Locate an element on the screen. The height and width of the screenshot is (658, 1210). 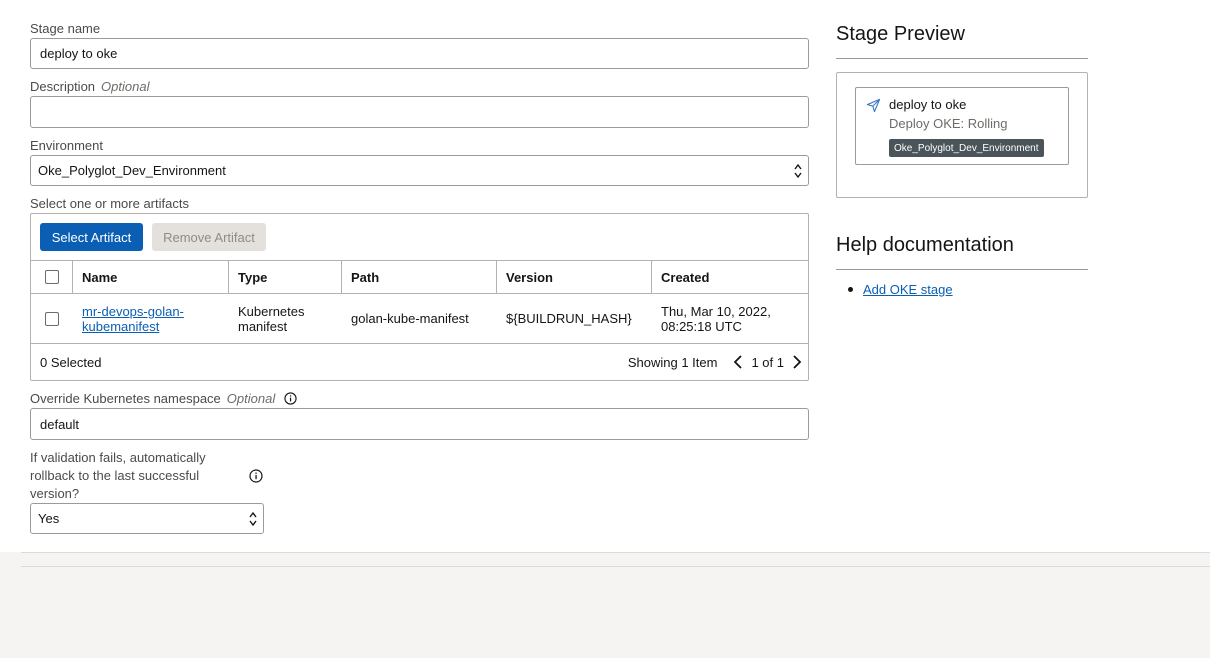
artifact-type-line2: manifest is located at coordinates (263, 326).